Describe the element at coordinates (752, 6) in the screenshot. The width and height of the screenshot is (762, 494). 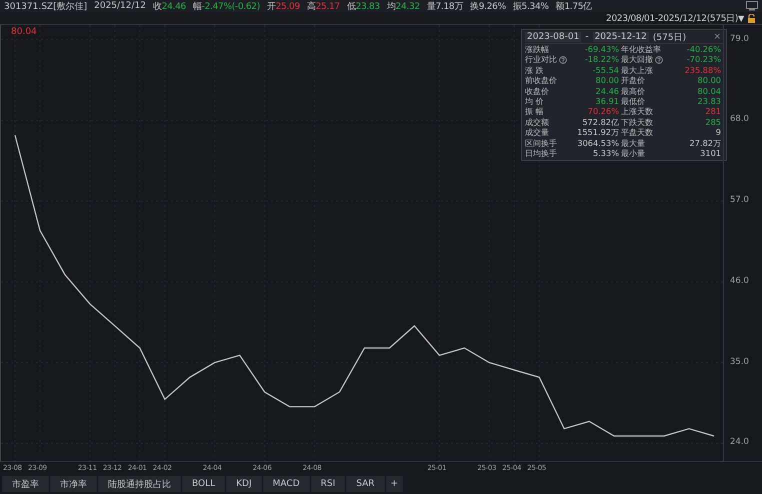
I see `monitor-icon` at that location.